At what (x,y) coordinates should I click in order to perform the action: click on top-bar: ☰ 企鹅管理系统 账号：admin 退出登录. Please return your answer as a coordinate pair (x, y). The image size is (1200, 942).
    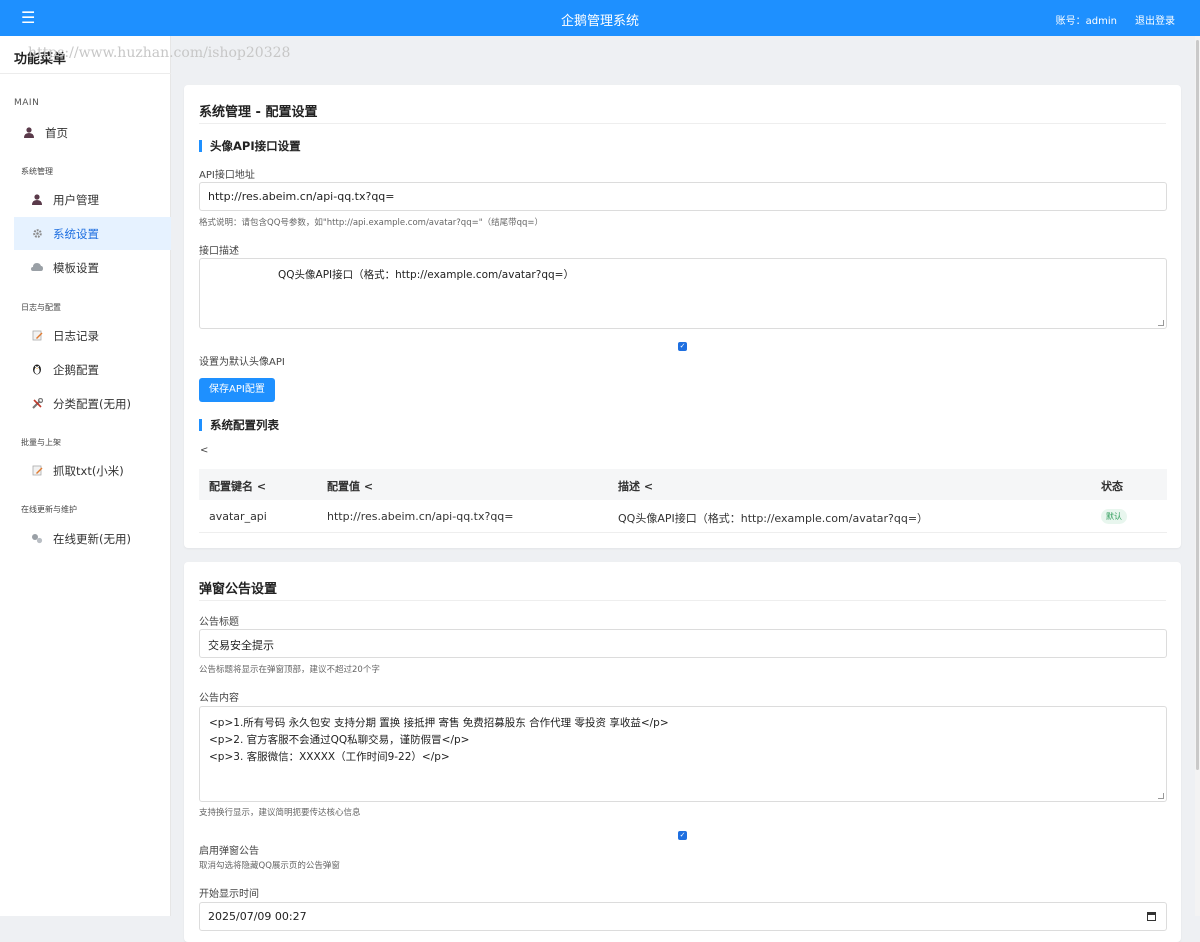
    Looking at the image, I should click on (600, 18).